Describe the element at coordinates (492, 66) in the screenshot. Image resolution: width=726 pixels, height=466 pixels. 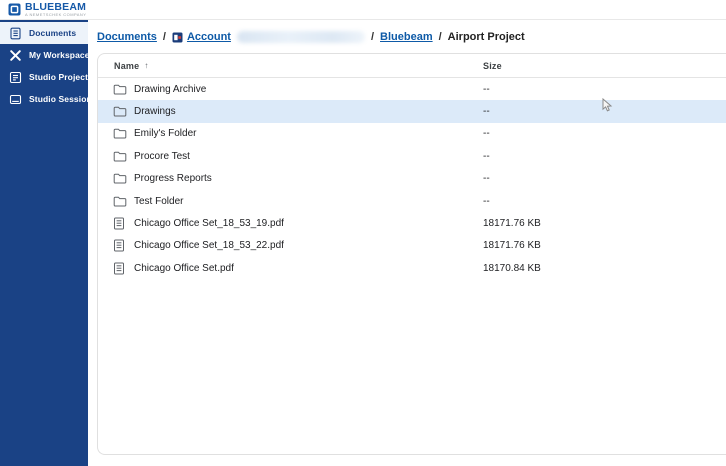
I see `column-header-size: Size` at that location.